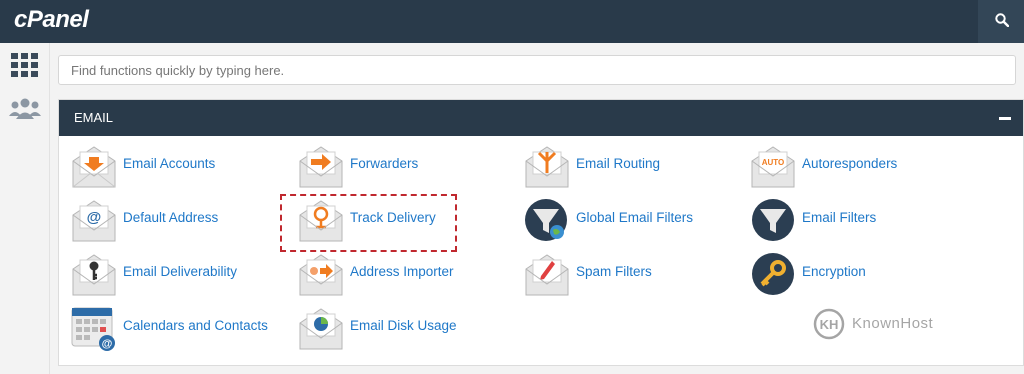 The image size is (1024, 374). Describe the element at coordinates (368, 223) in the screenshot. I see `track-delivery-highlight` at that location.